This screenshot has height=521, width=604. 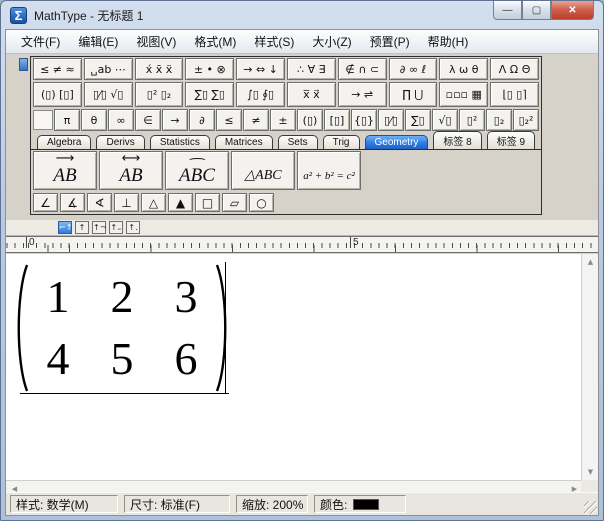 I want to click on arc-abc-template-button: ⌢ ABC, so click(x=197, y=170).